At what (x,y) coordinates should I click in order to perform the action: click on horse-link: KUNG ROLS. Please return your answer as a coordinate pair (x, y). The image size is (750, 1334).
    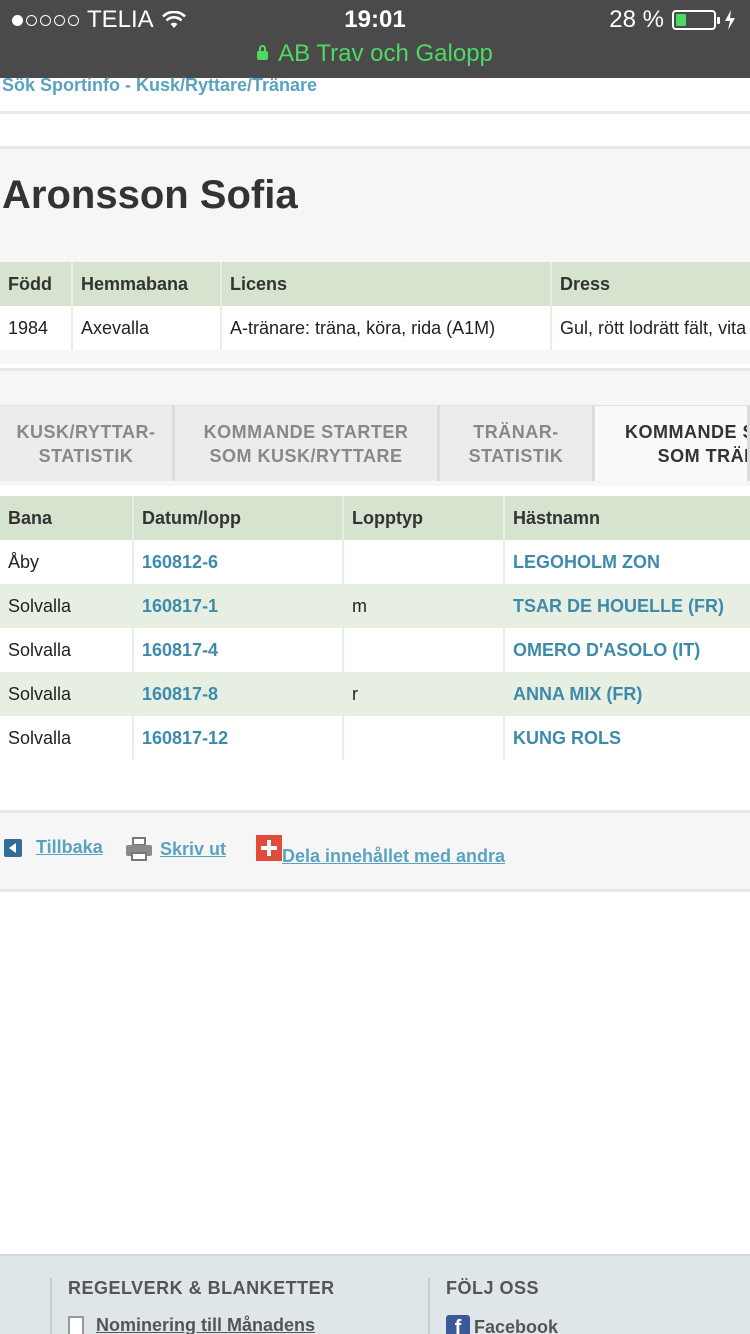
    Looking at the image, I should click on (567, 738).